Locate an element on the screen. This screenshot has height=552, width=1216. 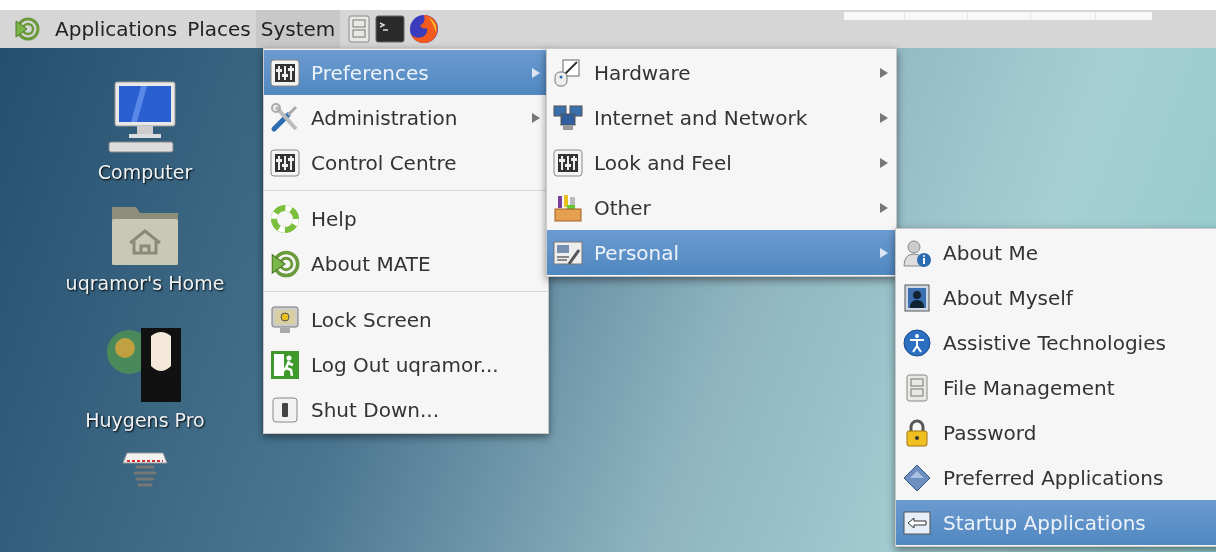
power-switch-icon is located at coordinates (285, 409).